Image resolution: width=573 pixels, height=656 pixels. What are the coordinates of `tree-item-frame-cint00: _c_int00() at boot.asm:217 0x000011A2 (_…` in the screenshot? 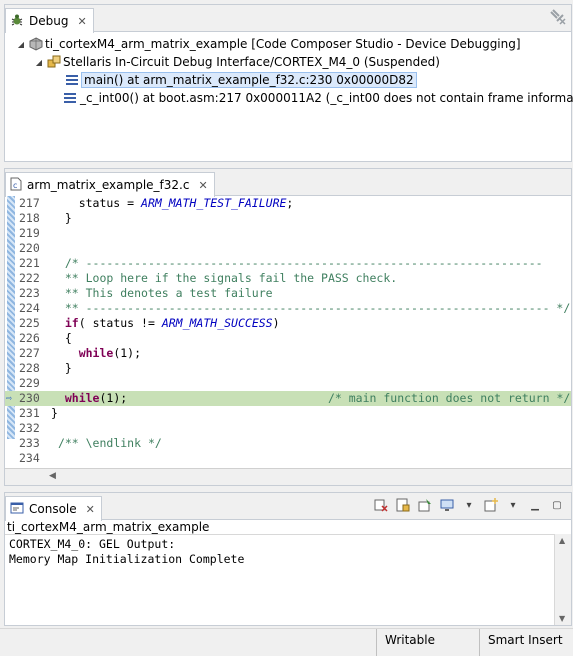 It's located at (289, 98).